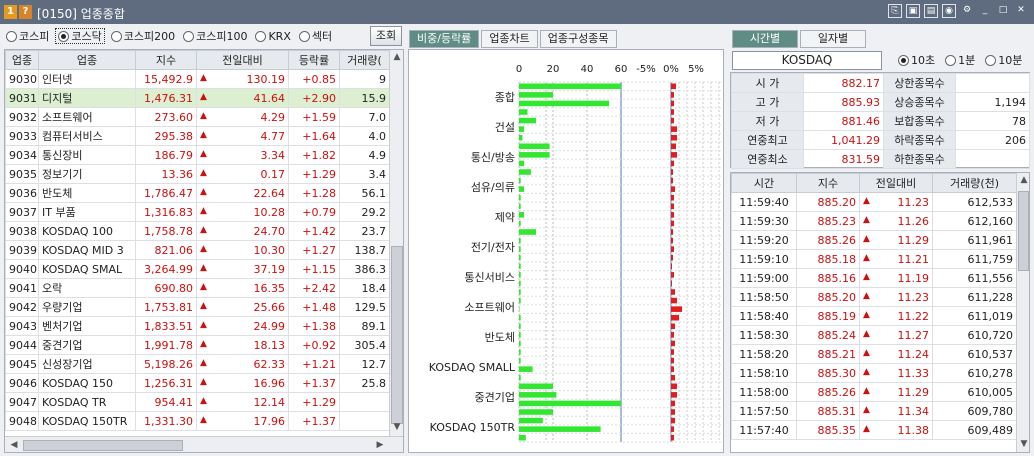 This screenshot has width=1034, height=456. I want to click on summary-value: 831.59, so click(843, 159).